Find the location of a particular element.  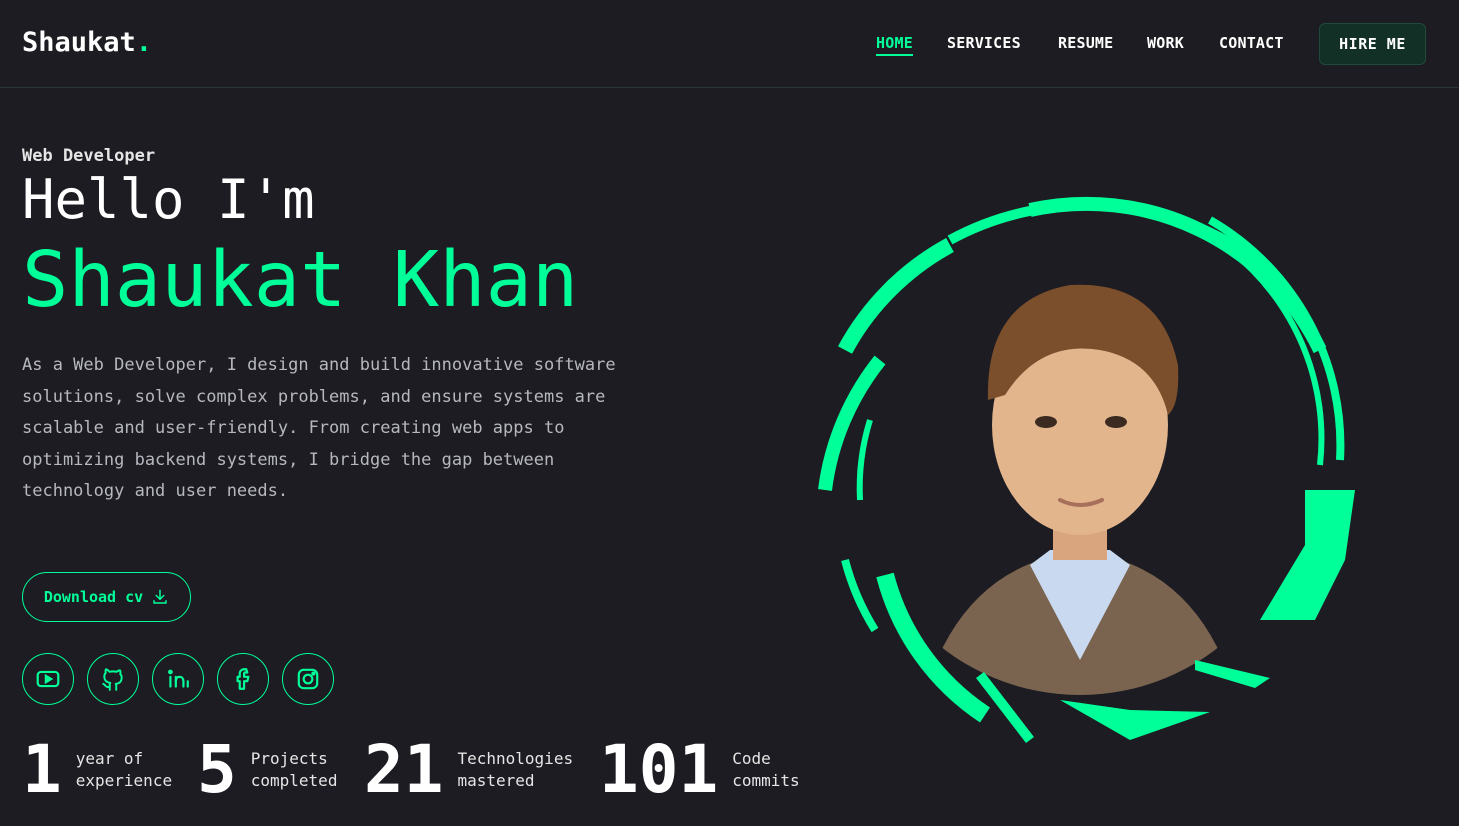

stat-value: 101 is located at coordinates (659, 769).